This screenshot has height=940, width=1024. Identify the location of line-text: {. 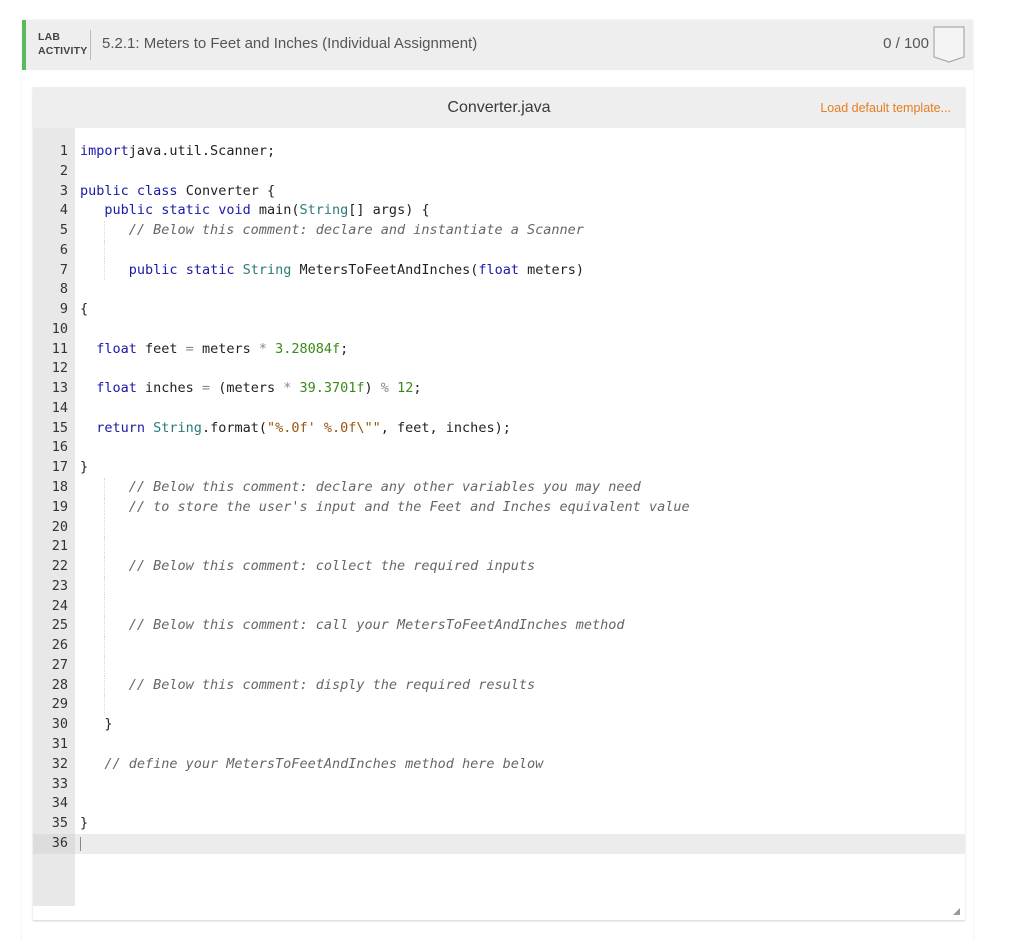
(84, 310).